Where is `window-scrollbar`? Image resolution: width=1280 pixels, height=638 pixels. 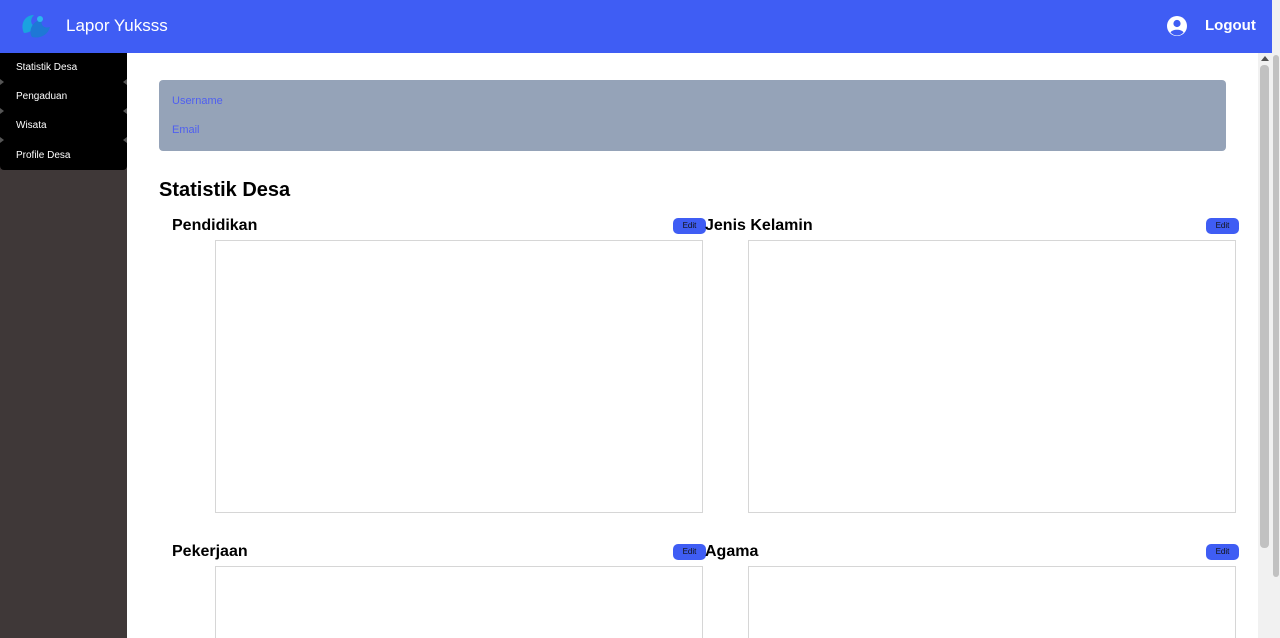
window-scrollbar is located at coordinates (1276, 319).